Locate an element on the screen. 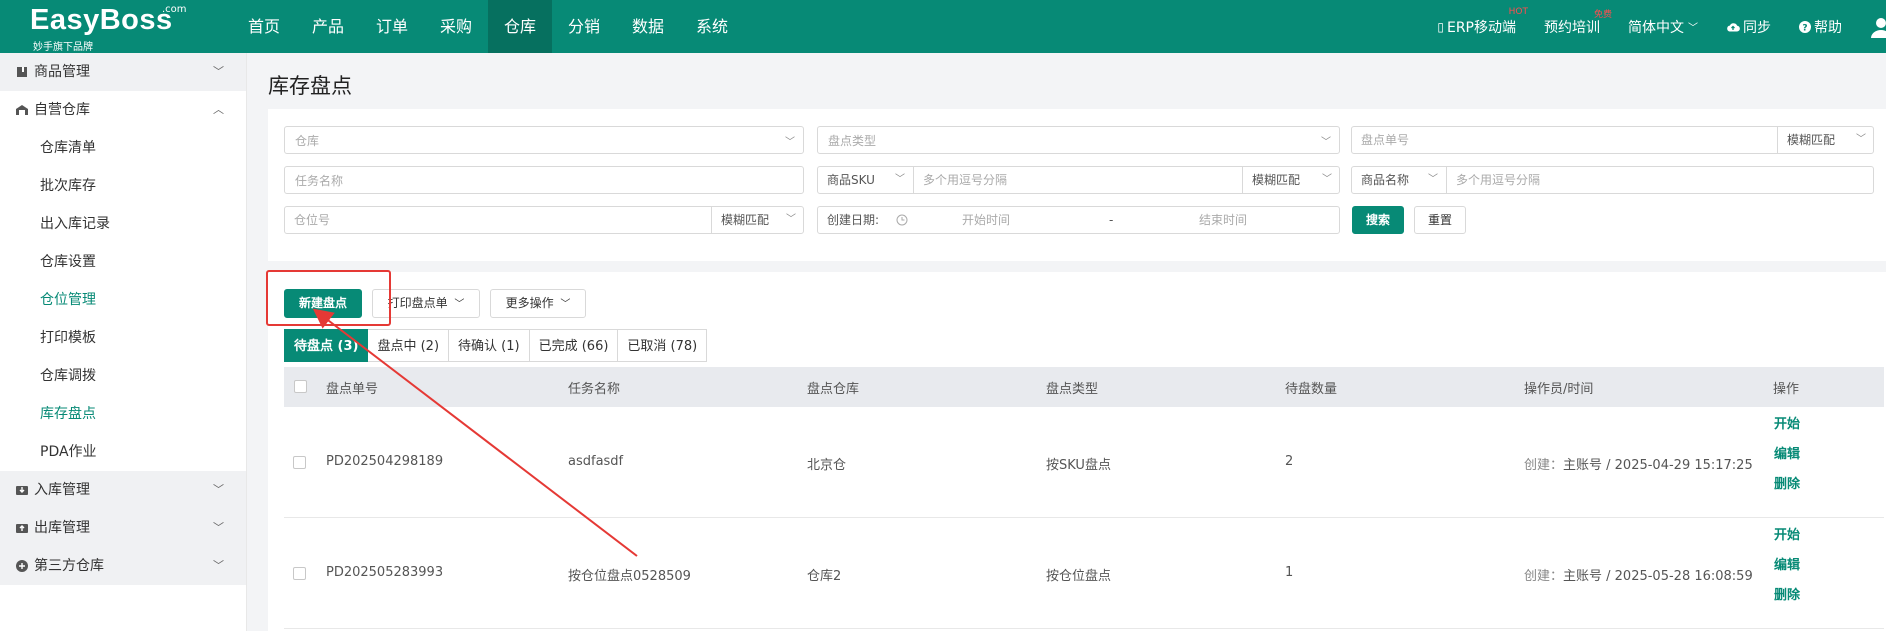 The height and width of the screenshot is (631, 1886). logo: EasyBoss .com 妙手旗下品牌 is located at coordinates (108, 28).